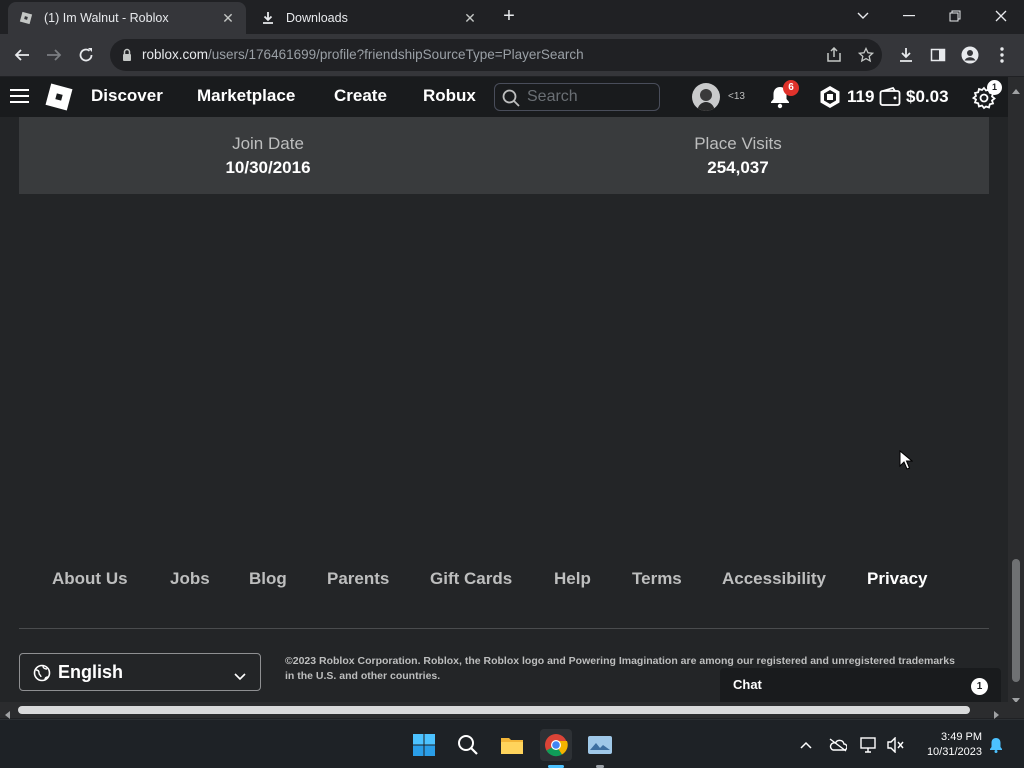 The image size is (1024, 768). I want to click on photo-viewer-icon, so click(600, 745).